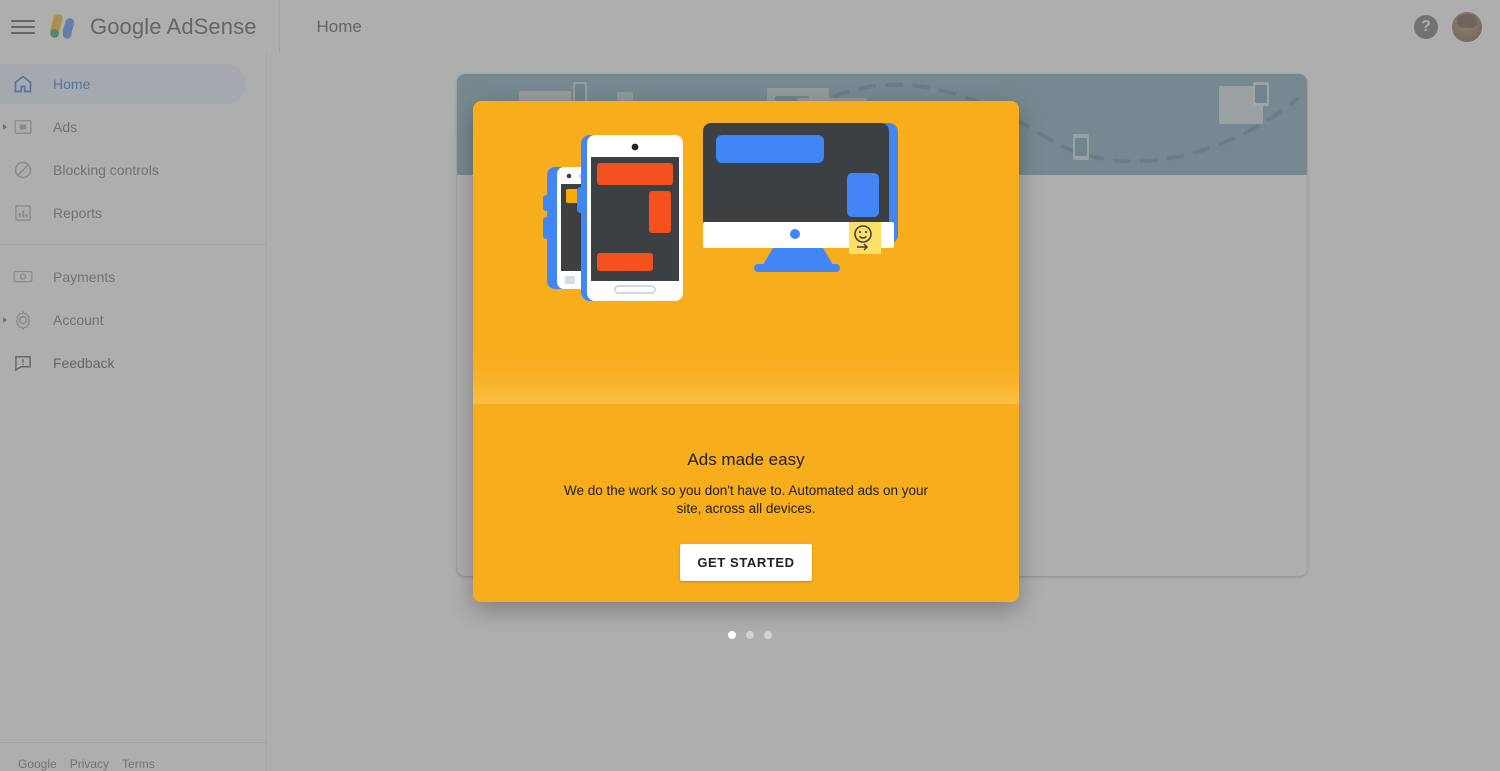  I want to click on top-header: Google AdSense Home ?, so click(750, 26).